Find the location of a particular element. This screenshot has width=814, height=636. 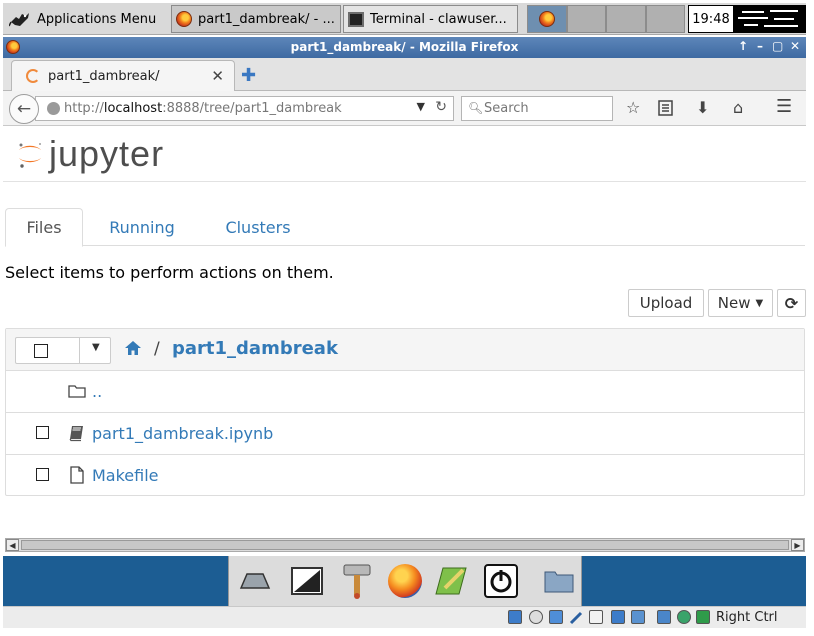

jupyter-logo: jupyter is located at coordinates (89, 154).